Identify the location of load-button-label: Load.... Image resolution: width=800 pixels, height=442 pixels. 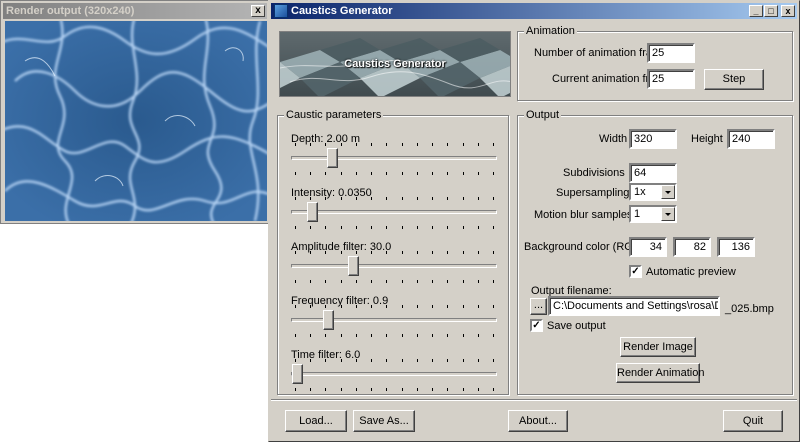
(316, 421).